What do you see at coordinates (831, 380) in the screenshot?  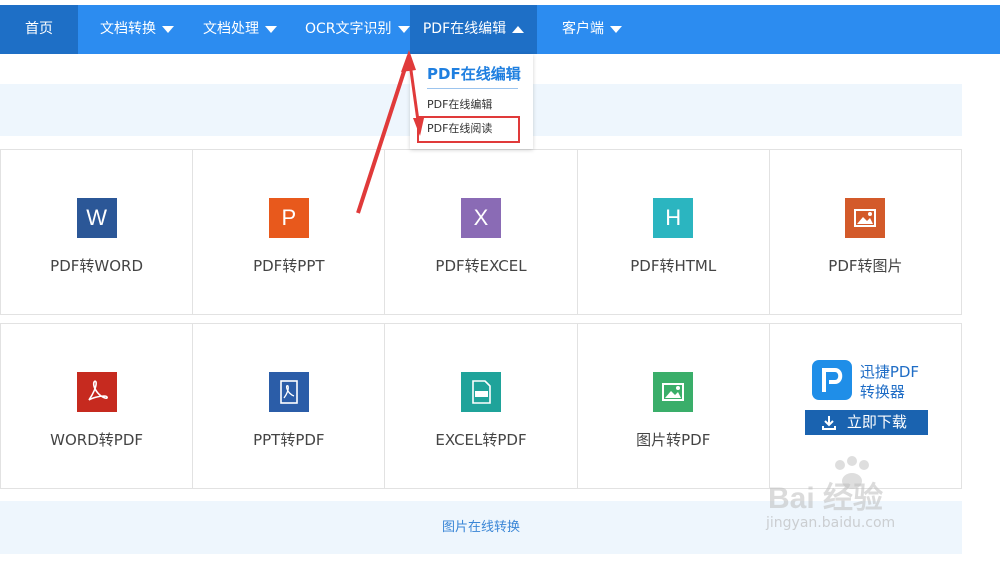 I see `xunjie-logo-icon` at bounding box center [831, 380].